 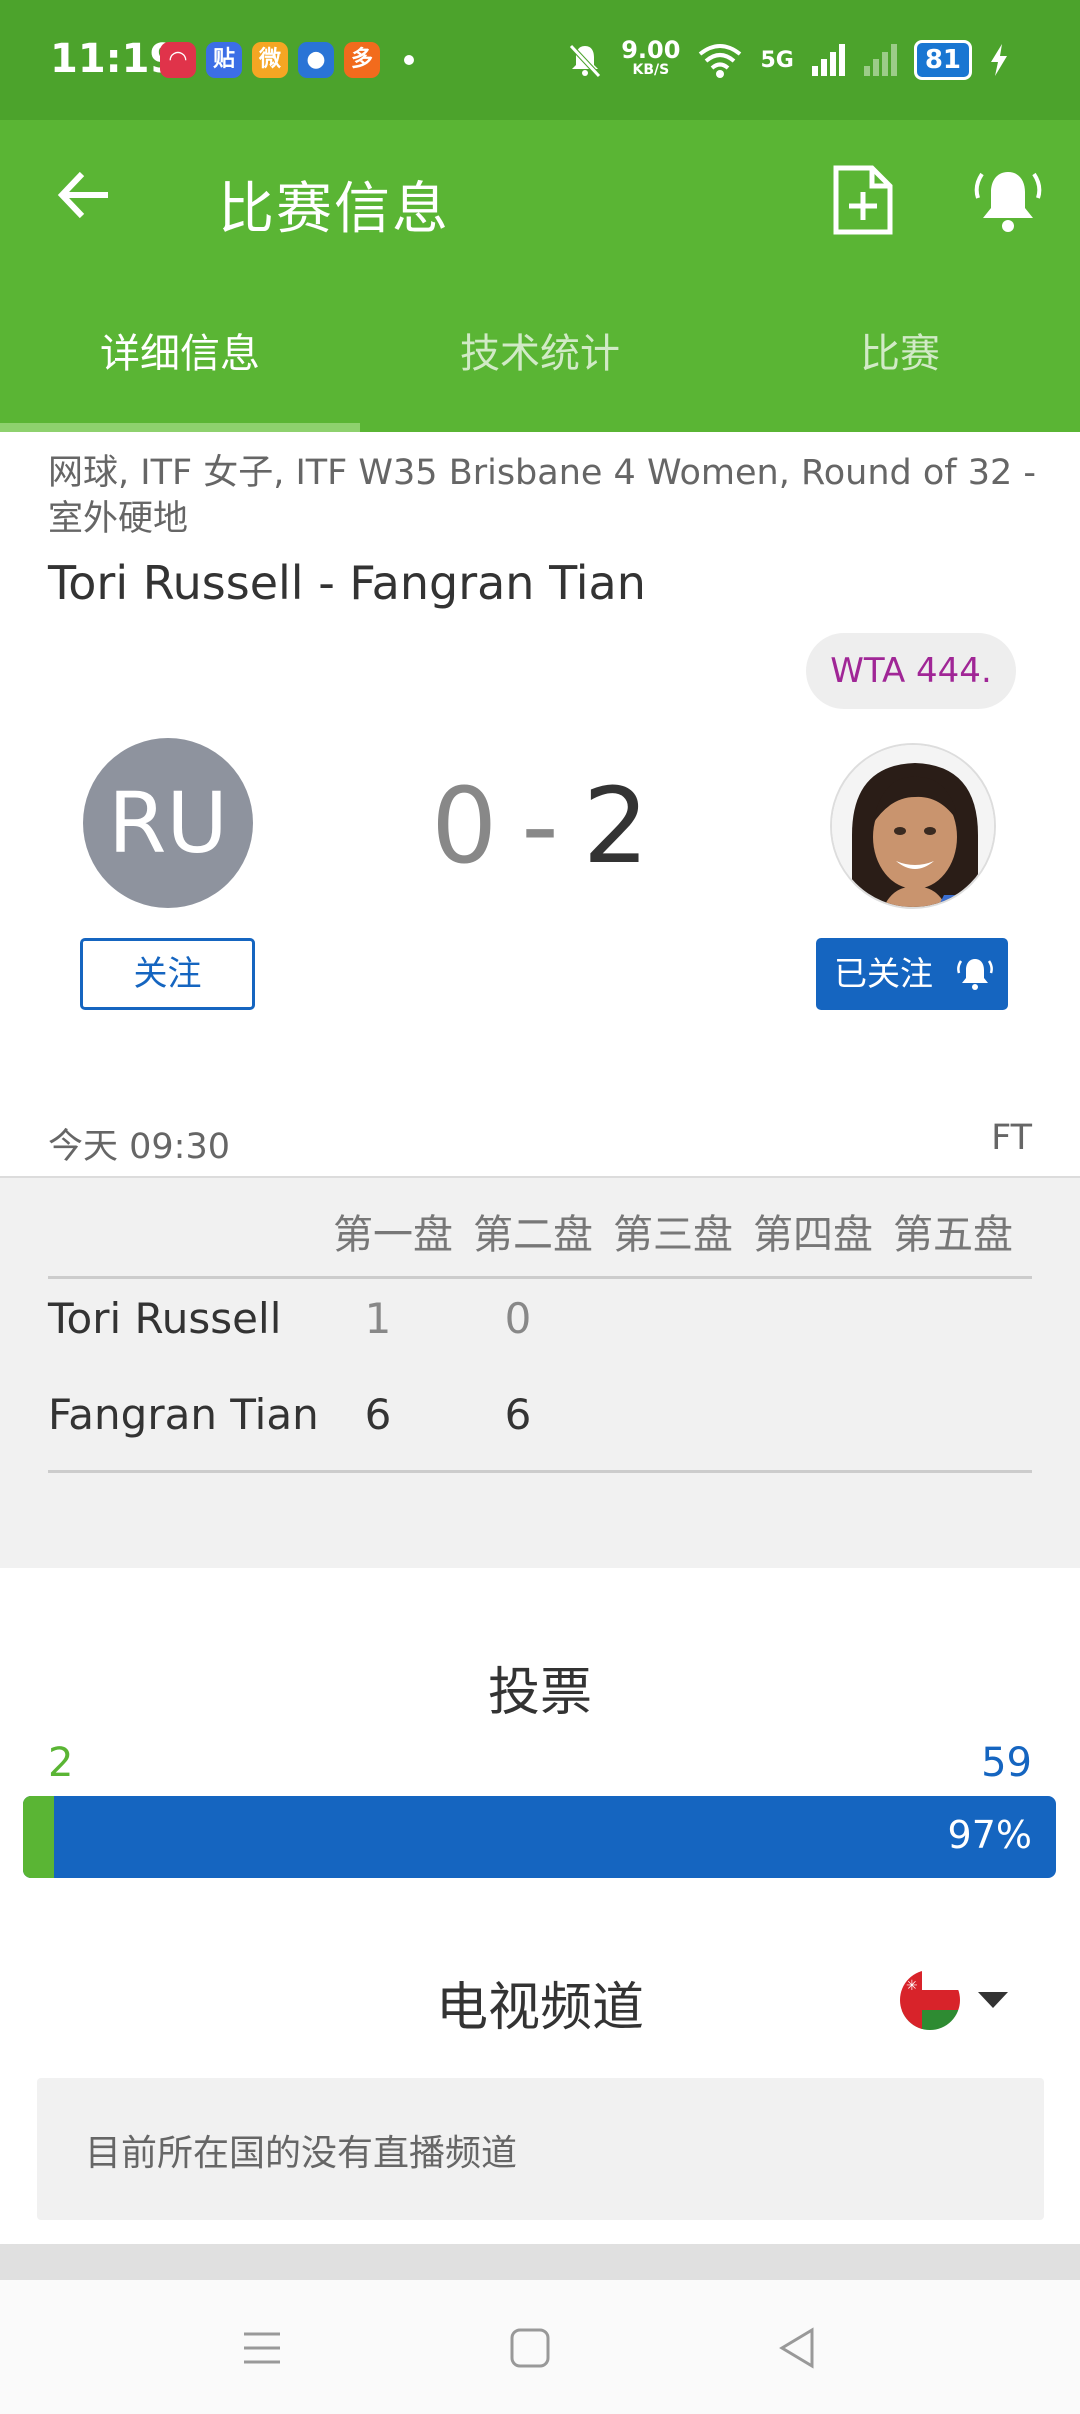 What do you see at coordinates (316, 60) in the screenshot?
I see `app-blue-icon: ●` at bounding box center [316, 60].